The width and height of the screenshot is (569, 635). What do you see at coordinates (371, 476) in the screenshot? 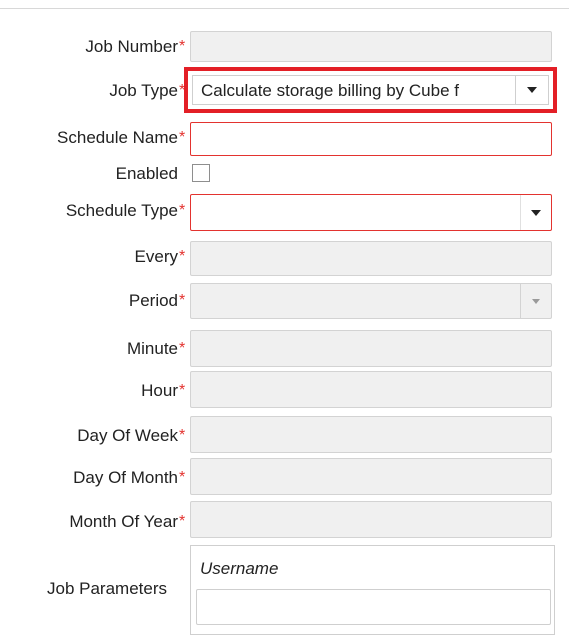
I see `day-of-month-field` at bounding box center [371, 476].